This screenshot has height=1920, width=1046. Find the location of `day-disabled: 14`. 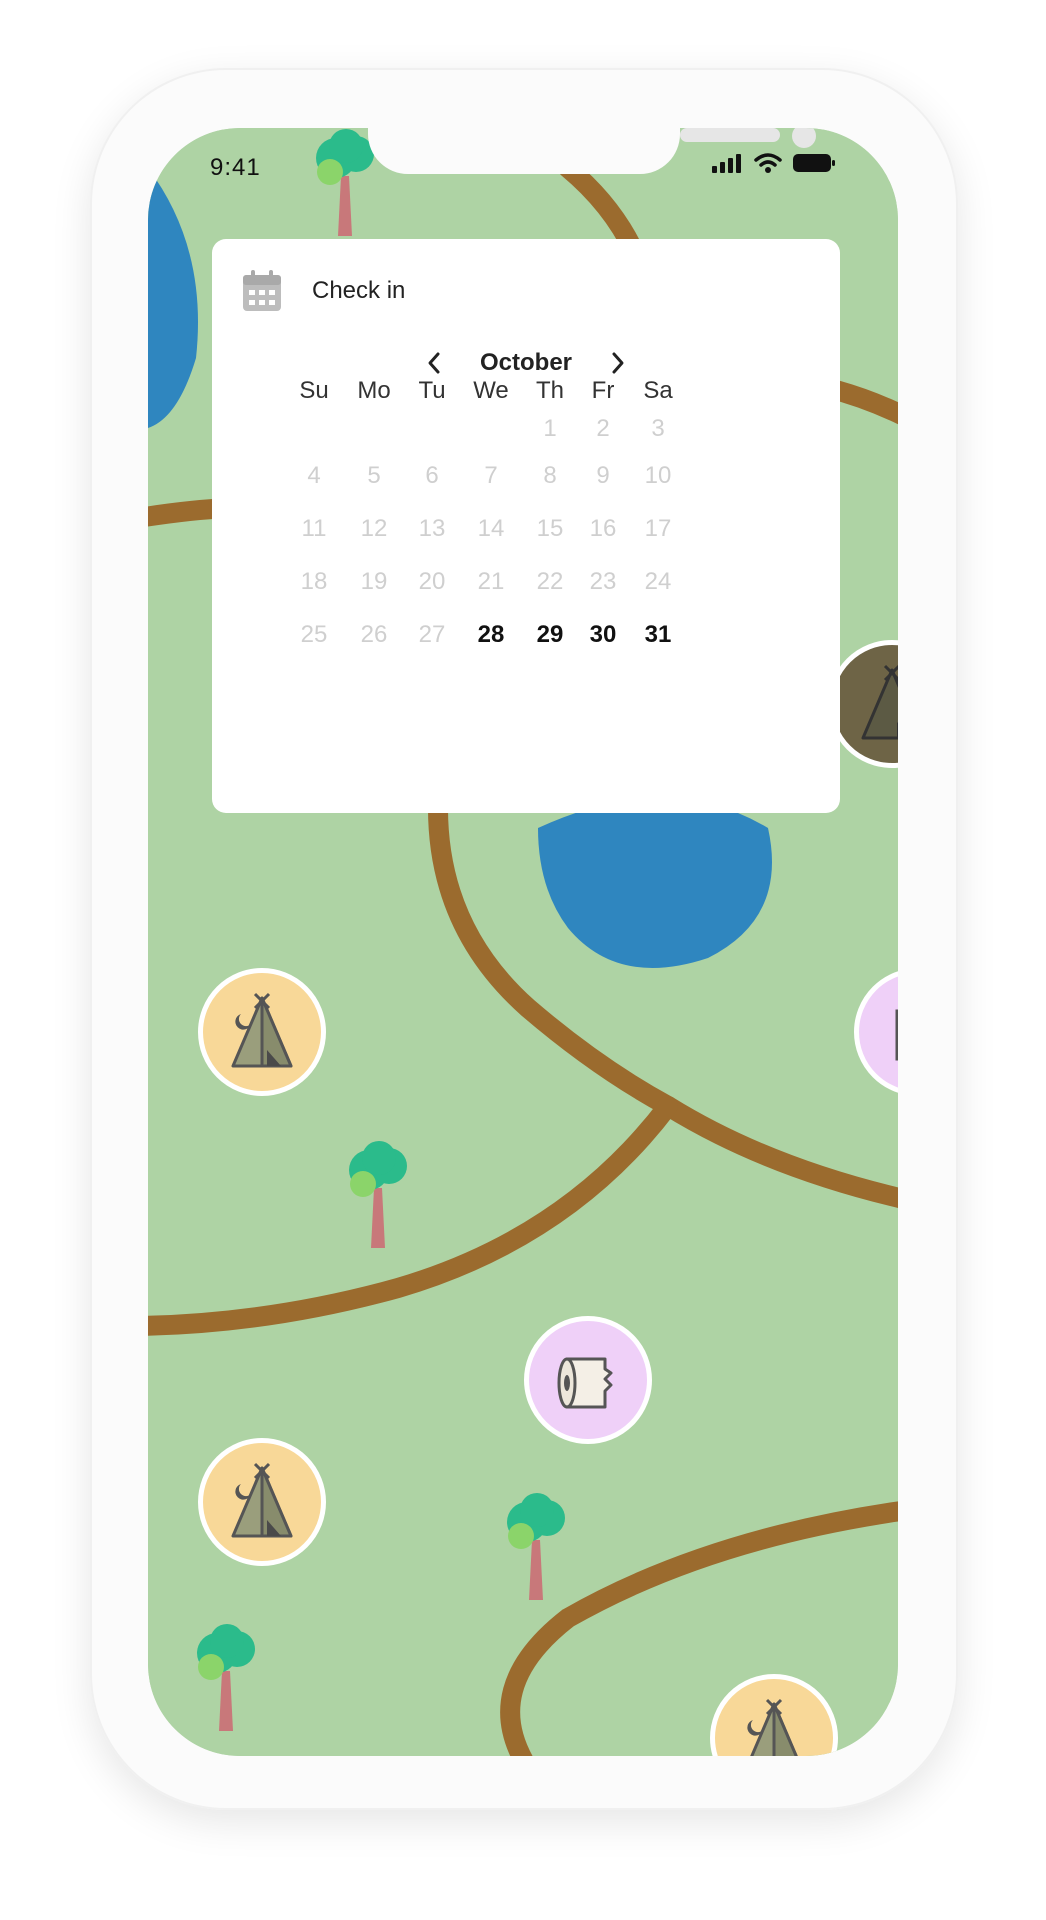

day-disabled: 14 is located at coordinates (491, 528).